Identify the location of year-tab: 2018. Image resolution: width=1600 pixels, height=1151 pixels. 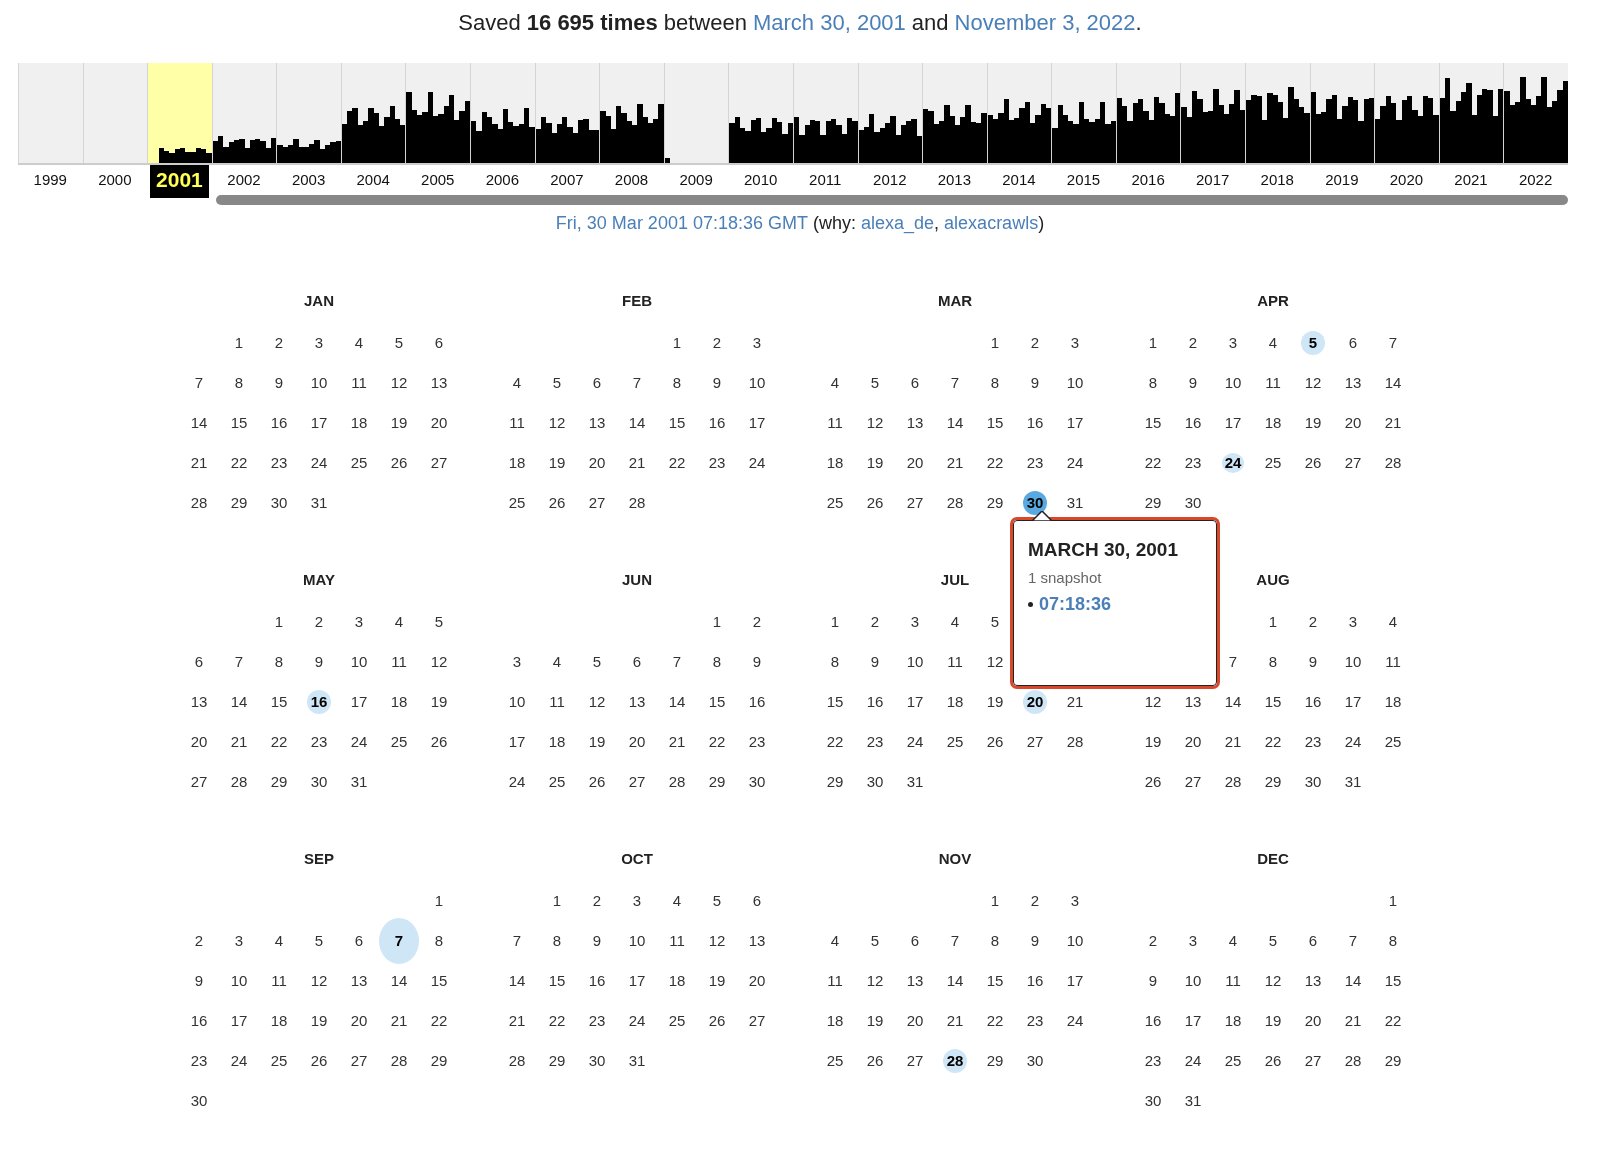
(1277, 181).